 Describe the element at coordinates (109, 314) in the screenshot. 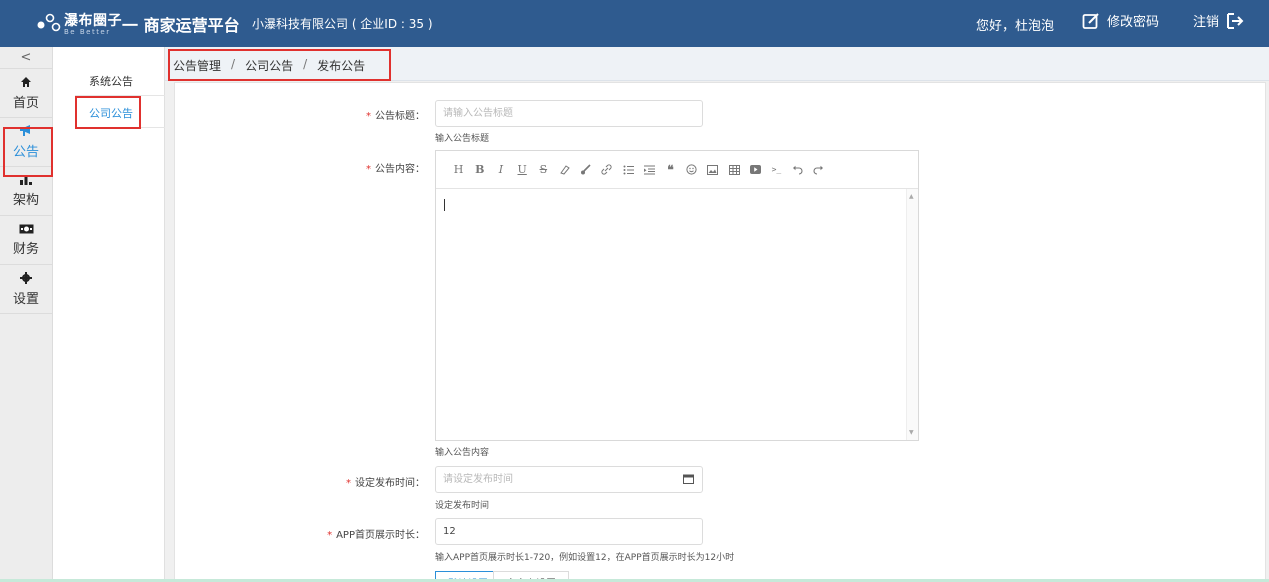

I see `sub-nav: 系统公告 公司公告` at that location.